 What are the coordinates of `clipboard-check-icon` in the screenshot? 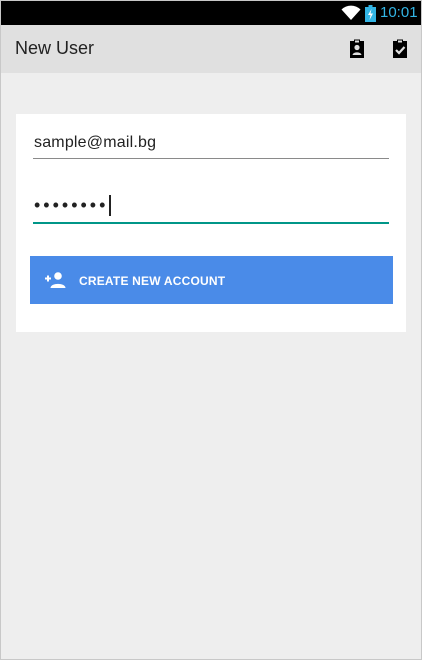 It's located at (400, 48).